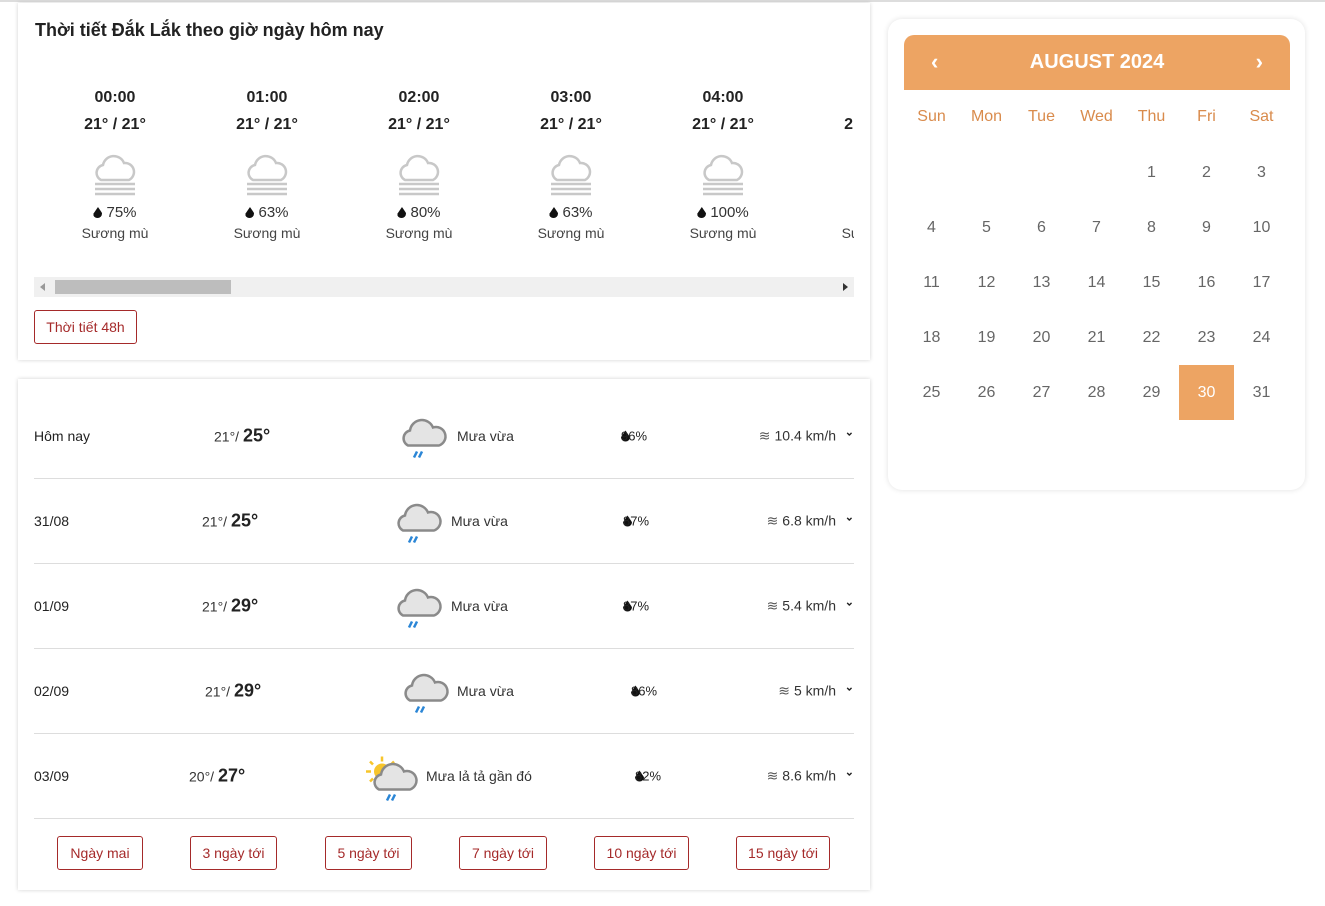 The height and width of the screenshot is (906, 1325). What do you see at coordinates (814, 690) in the screenshot?
I see `wind-value: 5 km/h` at bounding box center [814, 690].